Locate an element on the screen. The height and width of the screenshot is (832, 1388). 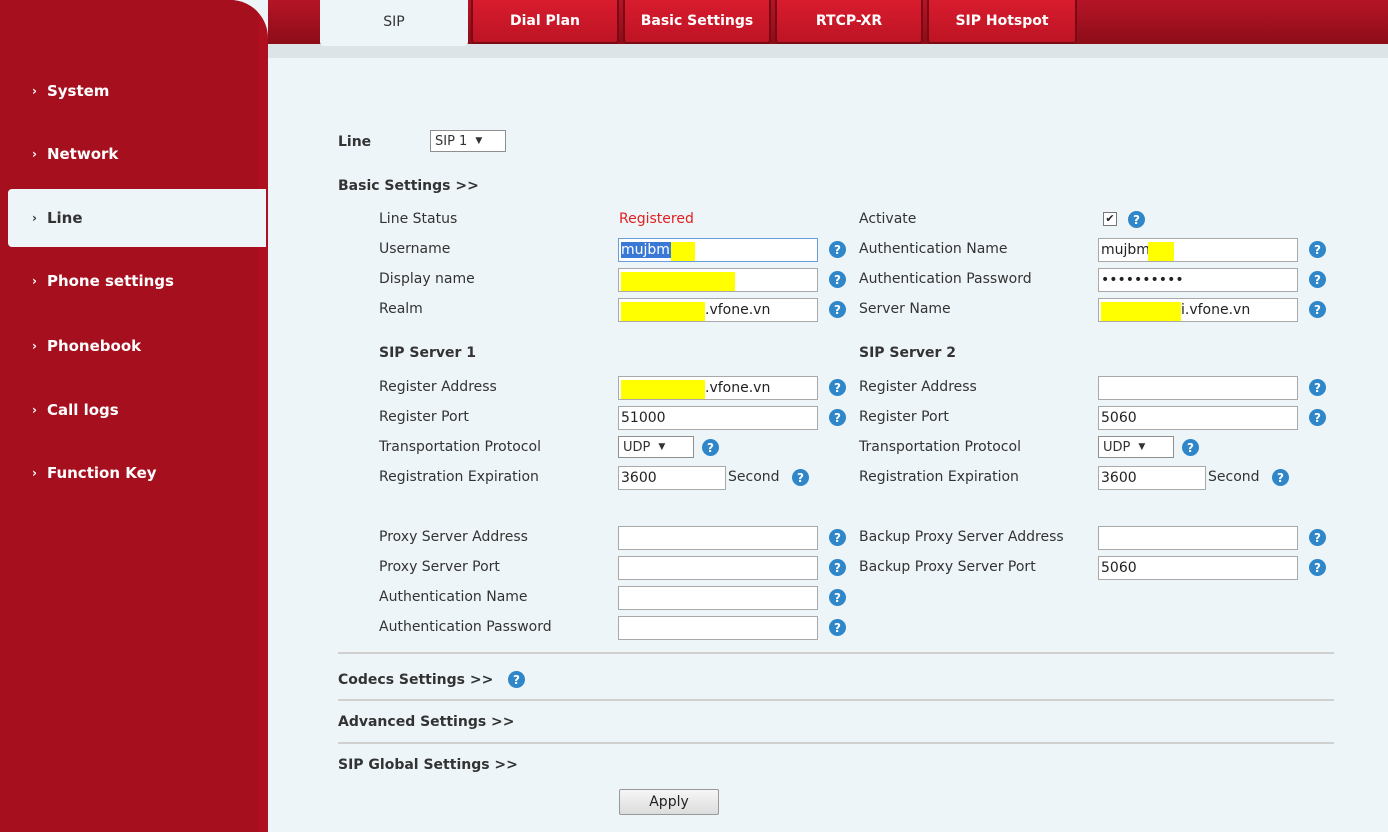
tab-basic-settings: Basic Settings is located at coordinates (697, 22).